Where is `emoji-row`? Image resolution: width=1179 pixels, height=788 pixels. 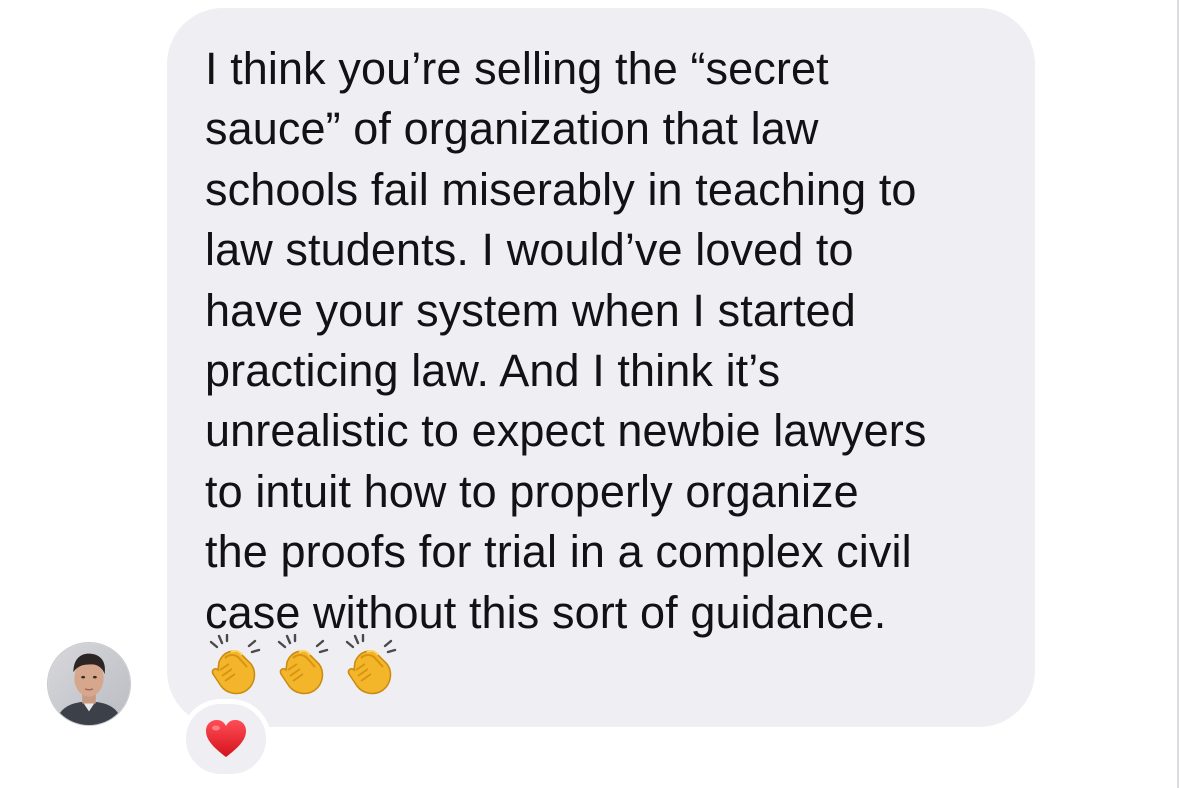 emoji-row is located at coordinates (302, 666).